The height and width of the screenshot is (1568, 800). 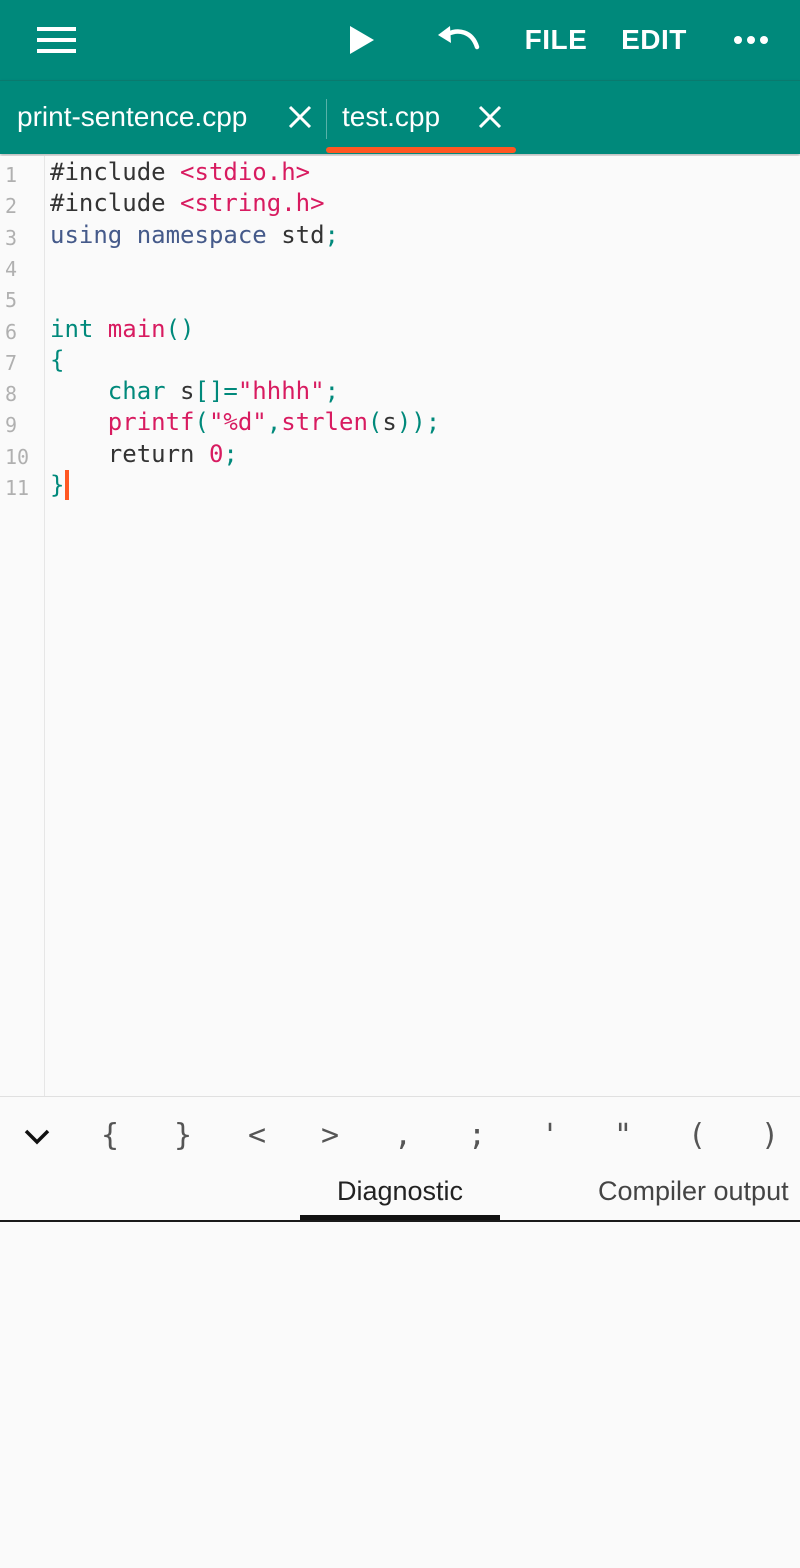 I want to click on line-number: 5, so click(x=11, y=300).